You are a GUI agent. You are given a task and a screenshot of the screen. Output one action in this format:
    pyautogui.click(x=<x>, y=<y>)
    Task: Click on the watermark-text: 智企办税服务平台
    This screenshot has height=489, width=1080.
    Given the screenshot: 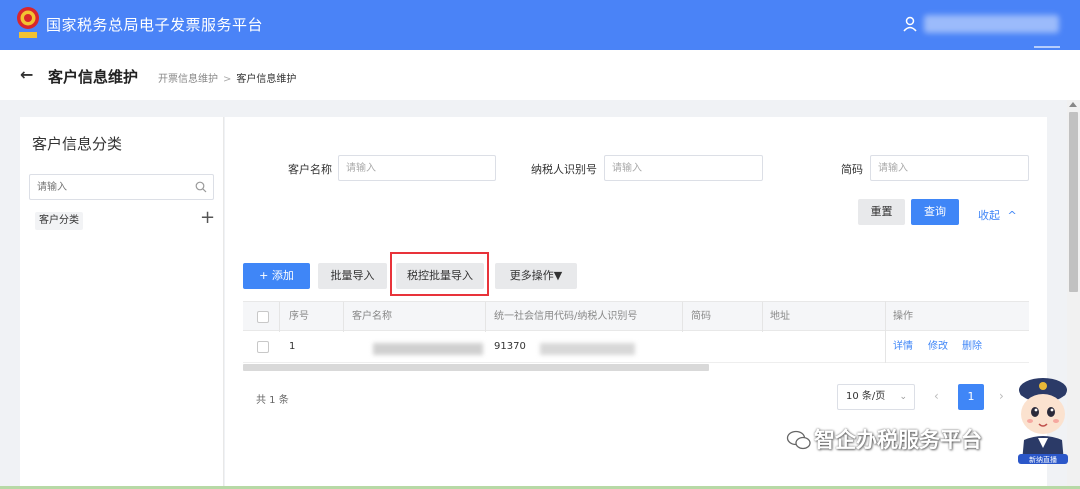 What is the action you would take?
    pyautogui.click(x=883, y=439)
    